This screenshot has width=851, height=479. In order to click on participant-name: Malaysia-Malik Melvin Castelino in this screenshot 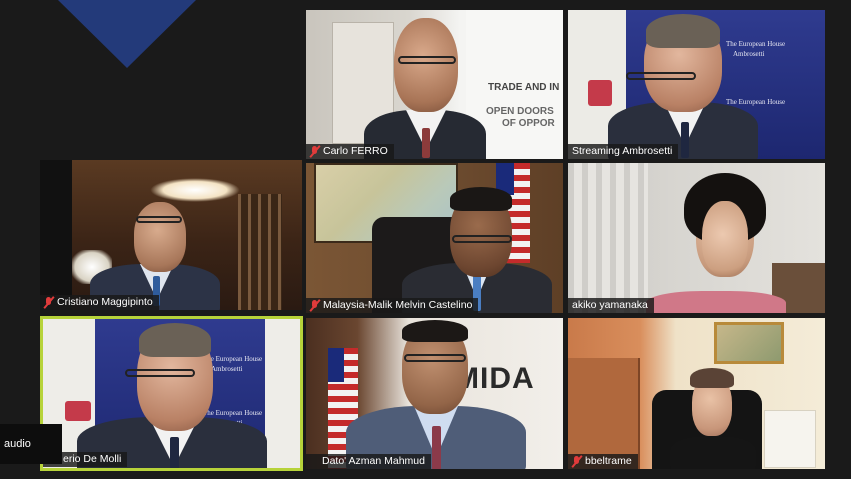, I will do `click(398, 305)`.